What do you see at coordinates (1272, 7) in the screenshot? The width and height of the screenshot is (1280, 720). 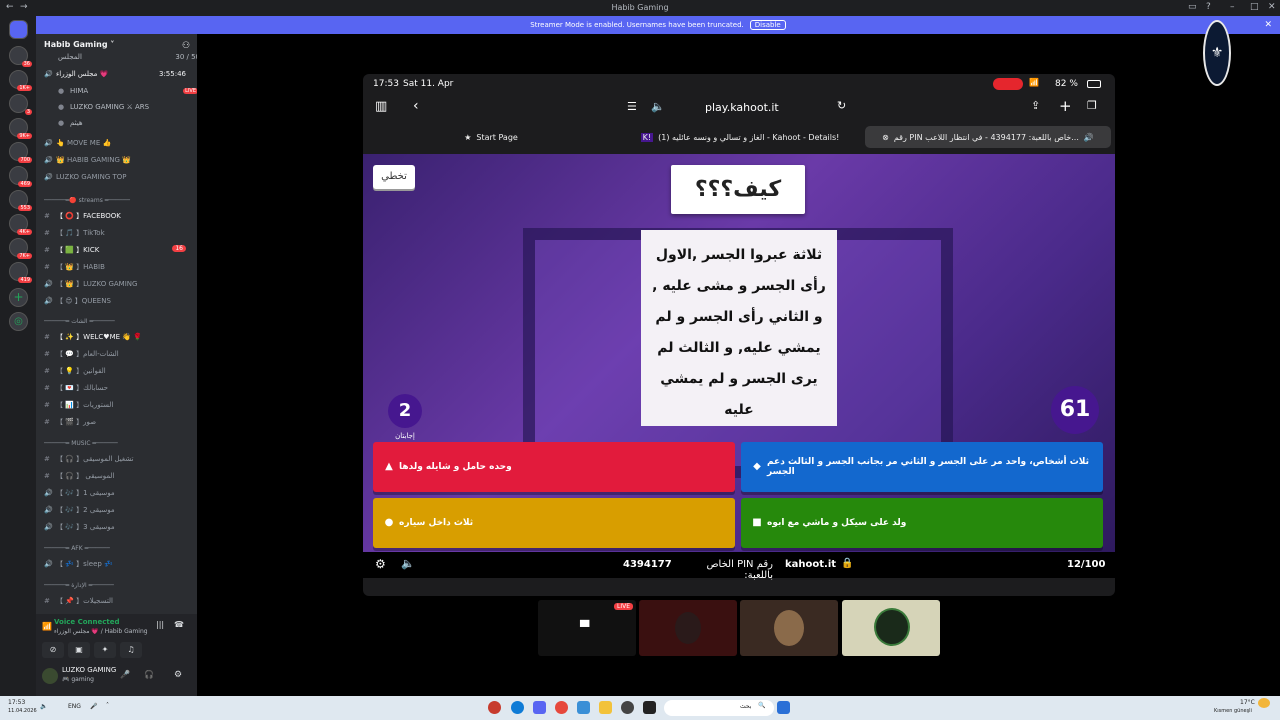 I see `close-icon: ✕` at bounding box center [1272, 7].